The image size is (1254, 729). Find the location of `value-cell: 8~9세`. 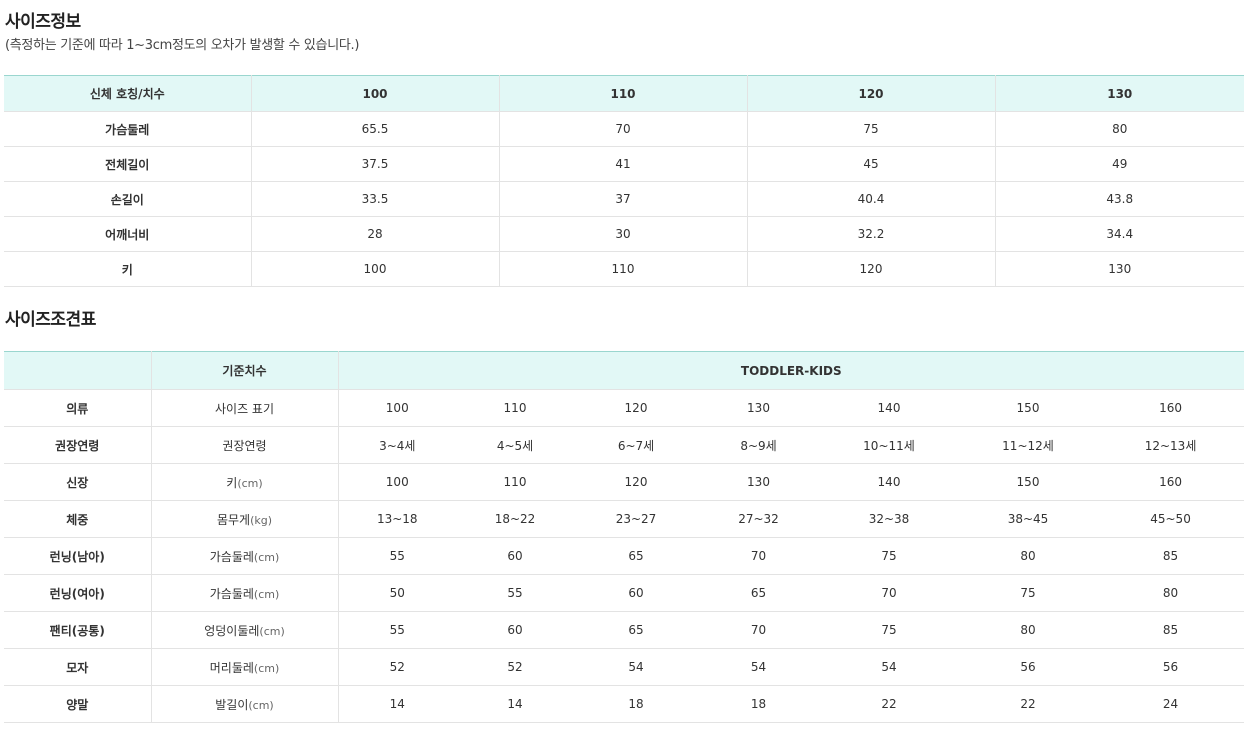

value-cell: 8~9세 is located at coordinates (758, 445).